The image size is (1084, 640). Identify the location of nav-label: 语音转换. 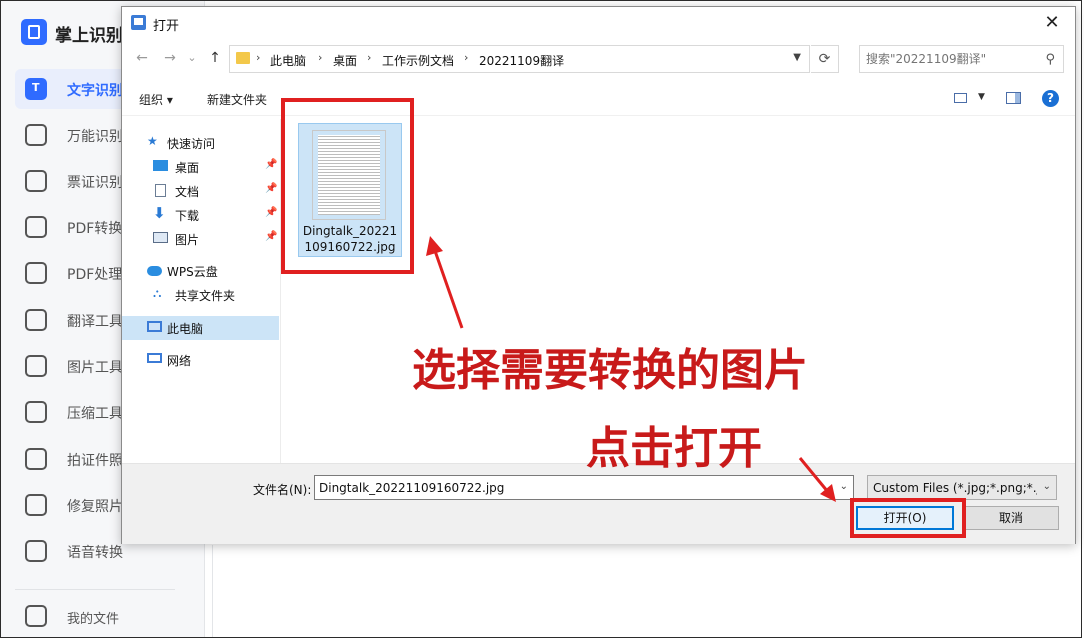
(95, 553).